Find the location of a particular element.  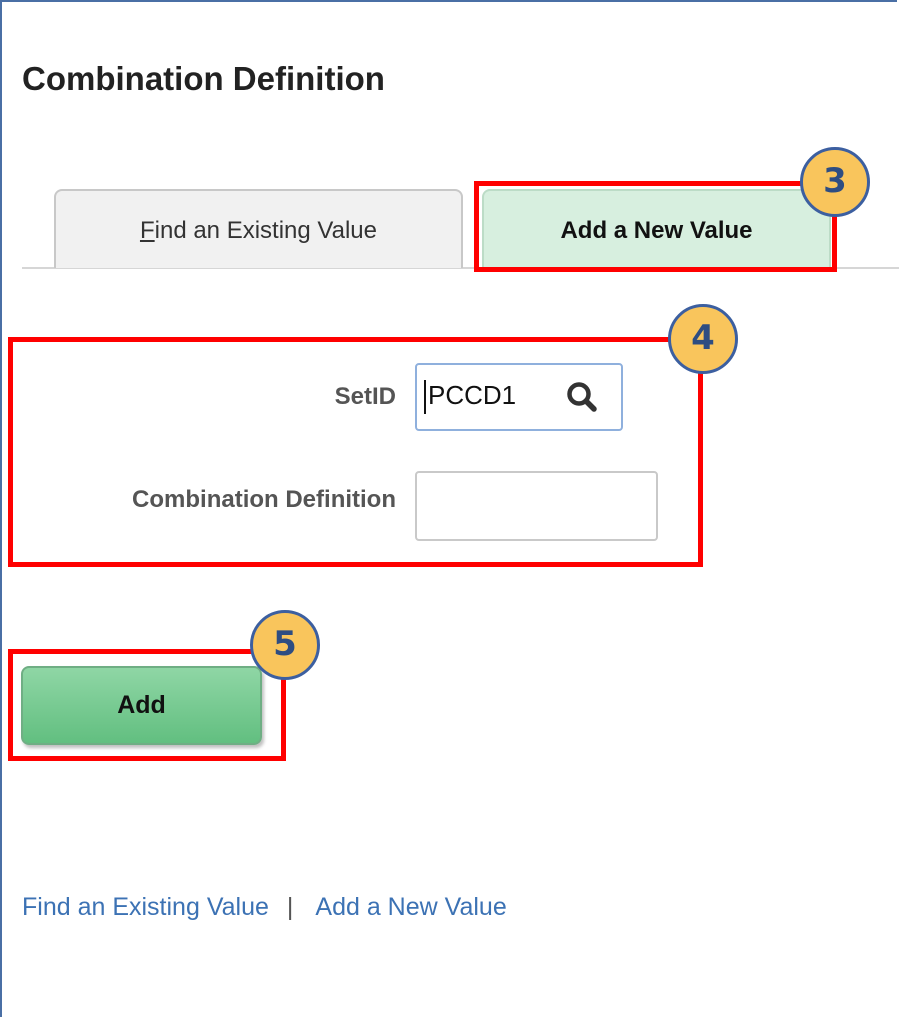

tab-find-existing-value: Find an Existing Value is located at coordinates (258, 228).